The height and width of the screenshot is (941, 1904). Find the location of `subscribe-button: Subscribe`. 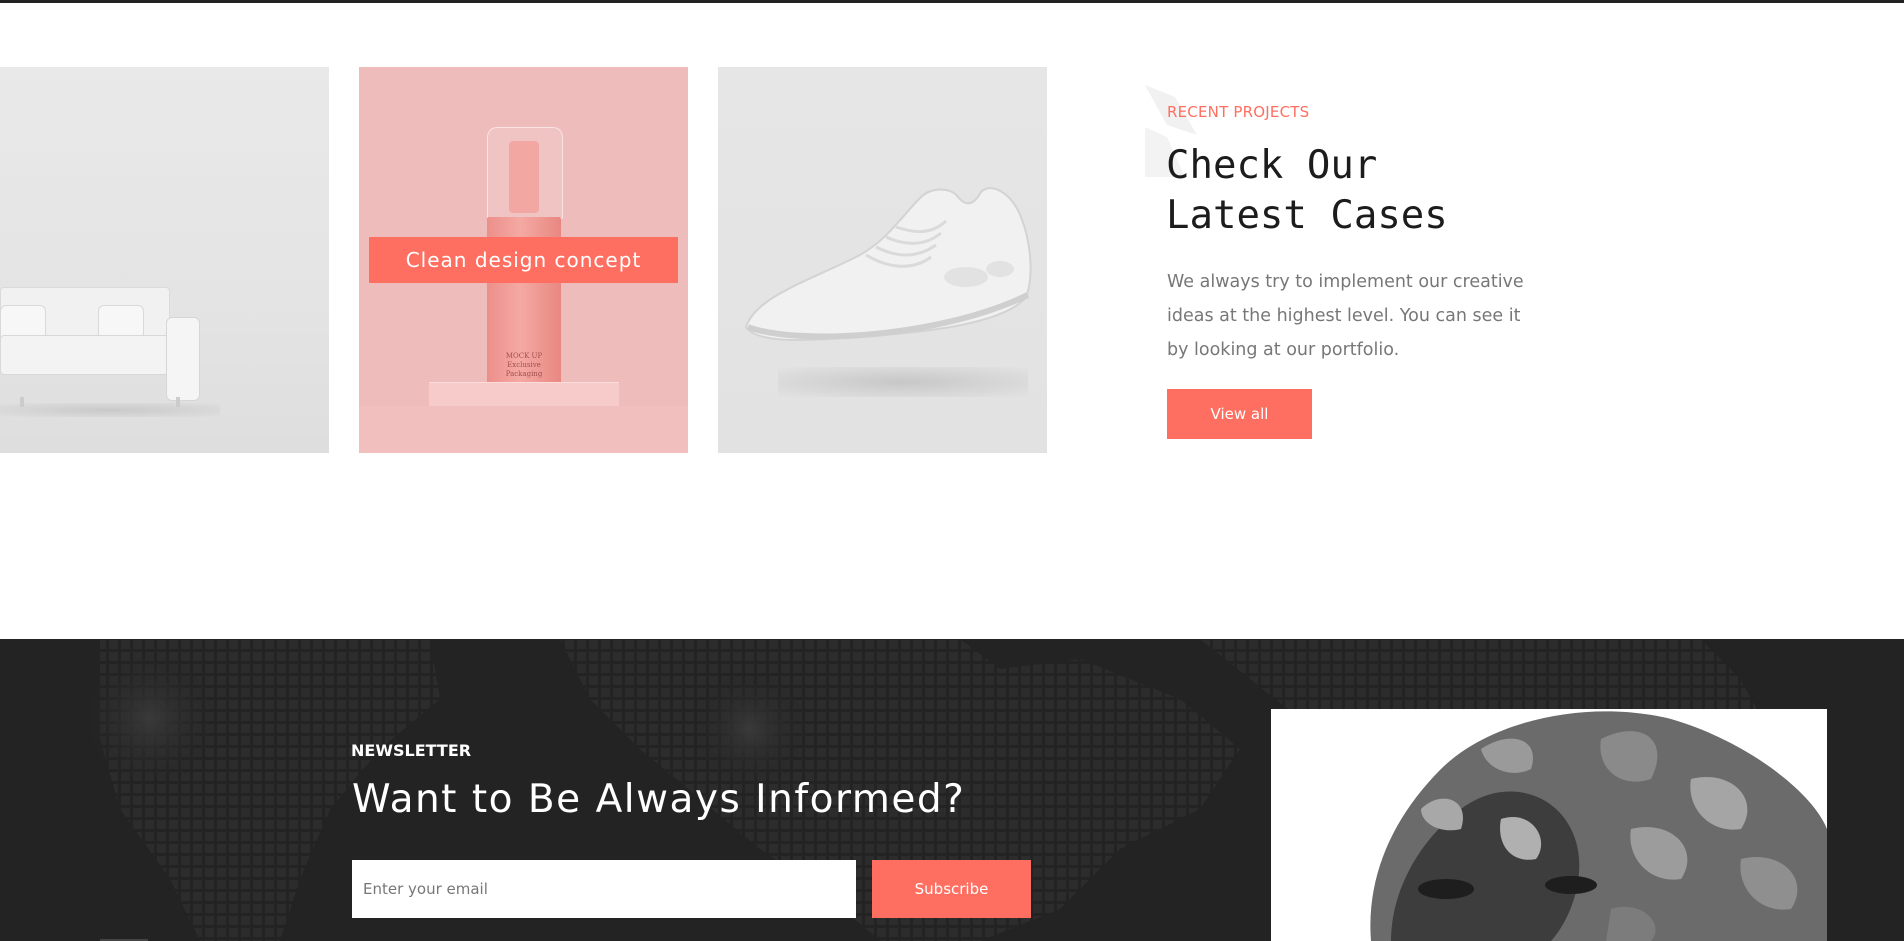

subscribe-button: Subscribe is located at coordinates (951, 889).